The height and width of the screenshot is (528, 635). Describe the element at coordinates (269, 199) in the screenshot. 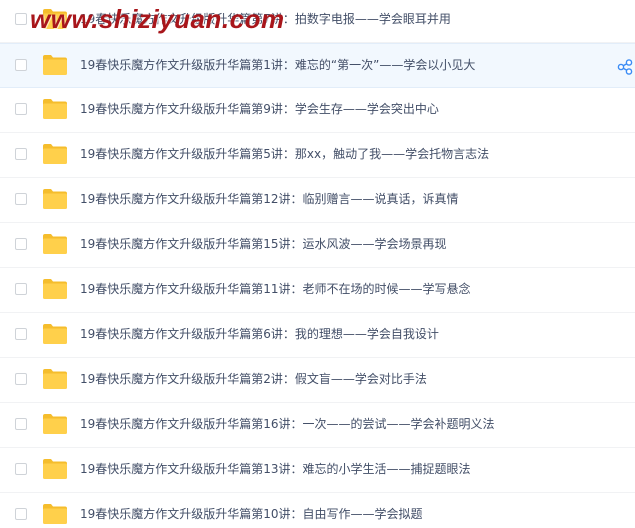

I see `file-name-link: 19春快乐魔方作文升级版升华篇第12讲：临别赠言——说真话，诉真情` at that location.